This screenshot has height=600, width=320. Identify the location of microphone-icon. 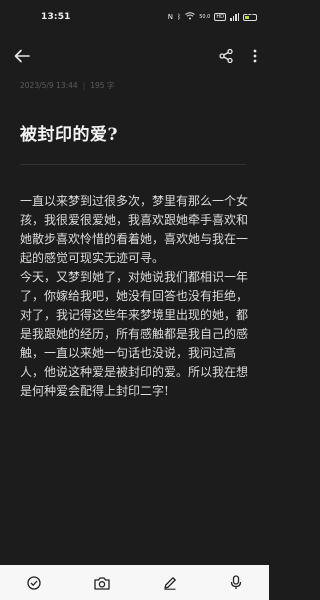
(236, 582).